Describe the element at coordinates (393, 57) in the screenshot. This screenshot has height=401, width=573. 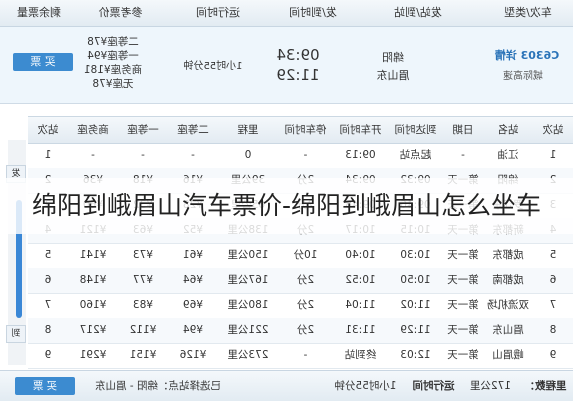
I see `station-from: 绵阳` at that location.